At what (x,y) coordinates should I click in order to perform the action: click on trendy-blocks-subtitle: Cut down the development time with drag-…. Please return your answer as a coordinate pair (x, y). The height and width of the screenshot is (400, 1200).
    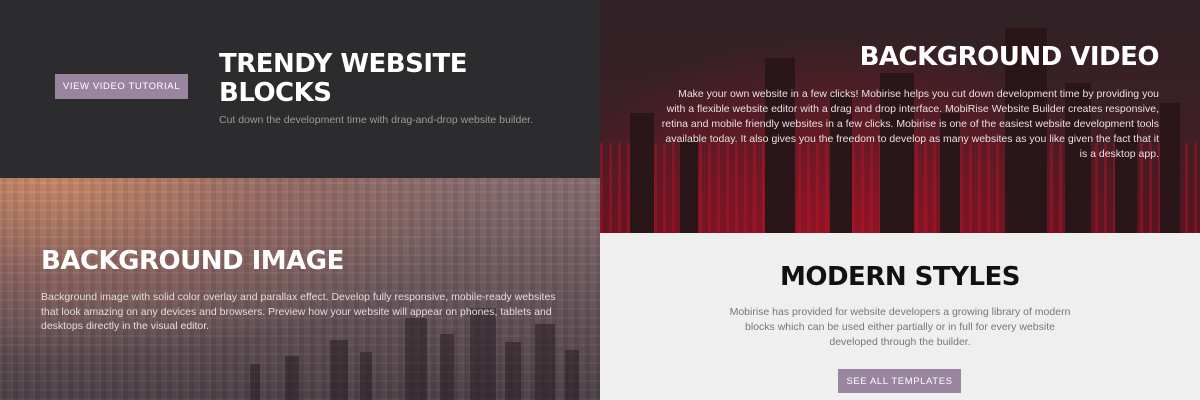
    Looking at the image, I should click on (376, 120).